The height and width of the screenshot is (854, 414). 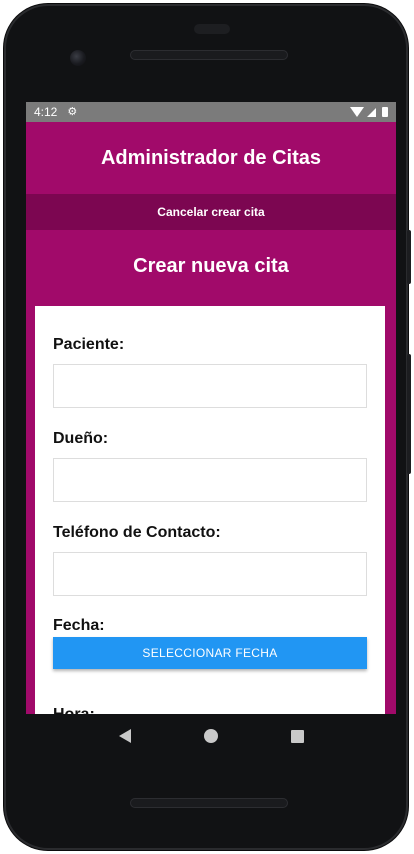 What do you see at coordinates (137, 532) in the screenshot?
I see `telefono-label: Teléfono de Contacto:` at bounding box center [137, 532].